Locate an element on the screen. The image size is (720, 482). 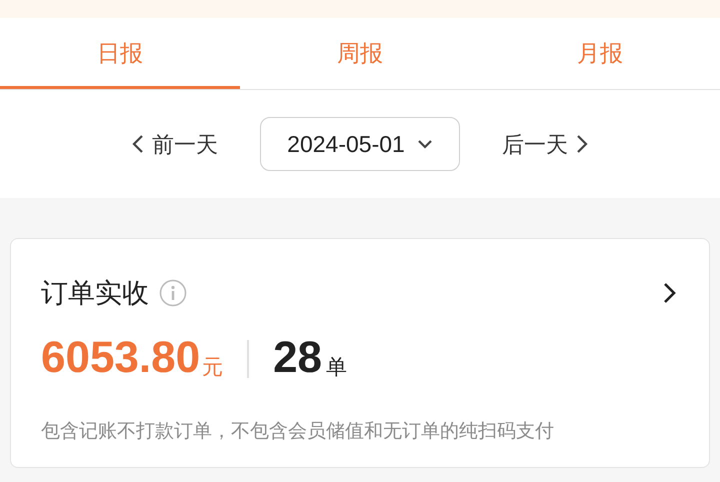
card-note: 包含记账不打款订单，不包含会员储值和无订单的纯扫码支付 is located at coordinates (298, 432).